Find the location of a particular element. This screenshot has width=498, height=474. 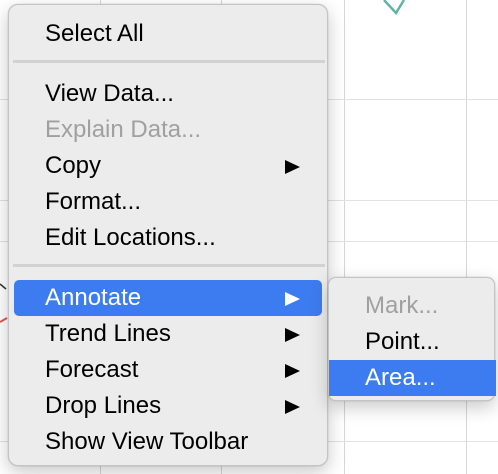

menu-item-forecast: Forecast is located at coordinates (168, 370).